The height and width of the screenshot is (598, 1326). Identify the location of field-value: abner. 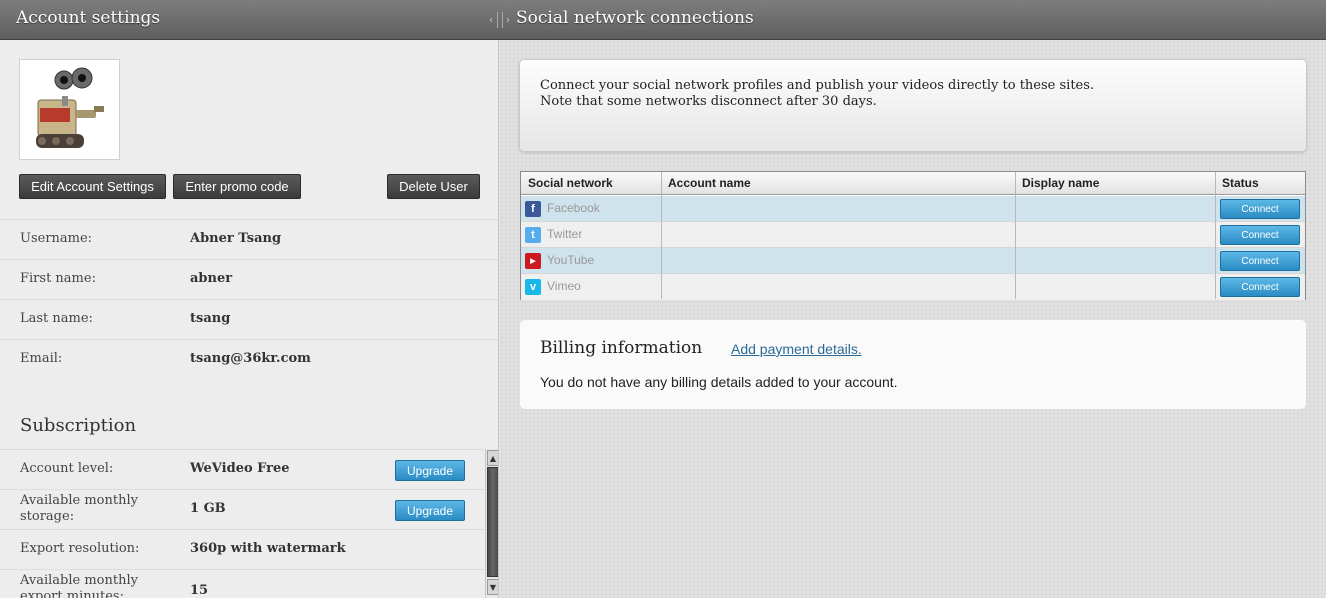
(211, 278).